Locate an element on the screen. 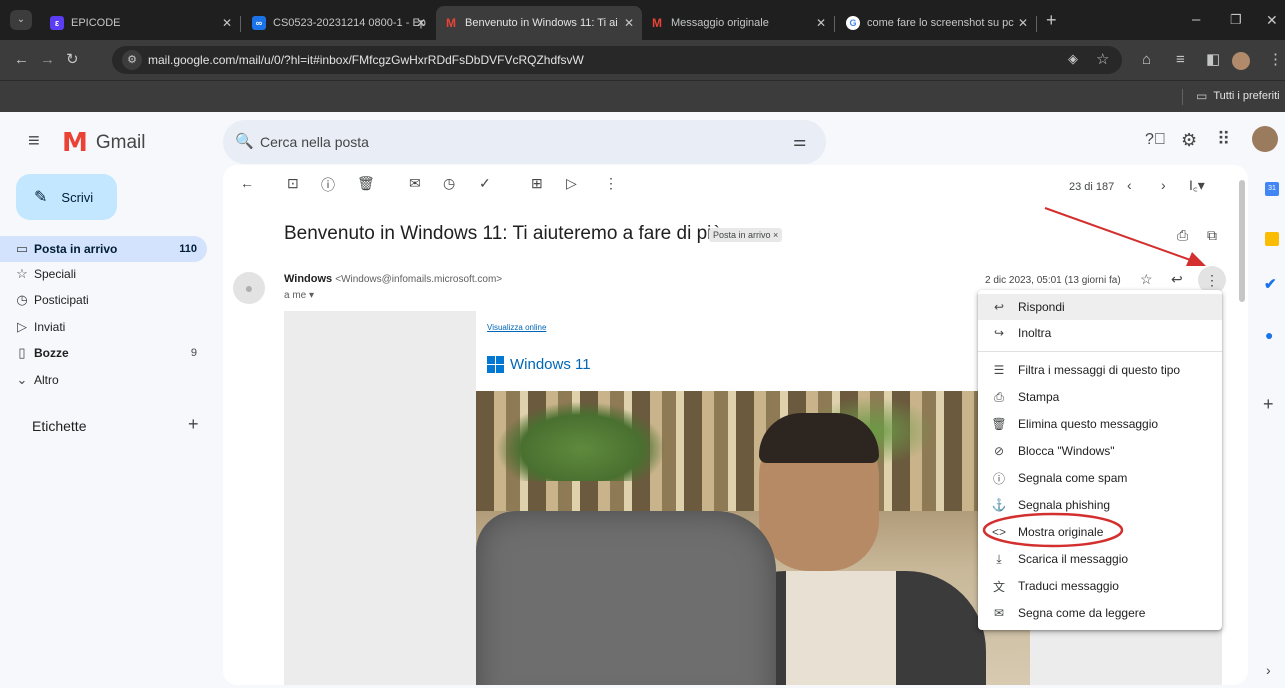 The width and height of the screenshot is (1285, 688). filter-icon: ☰ is located at coordinates (999, 370).